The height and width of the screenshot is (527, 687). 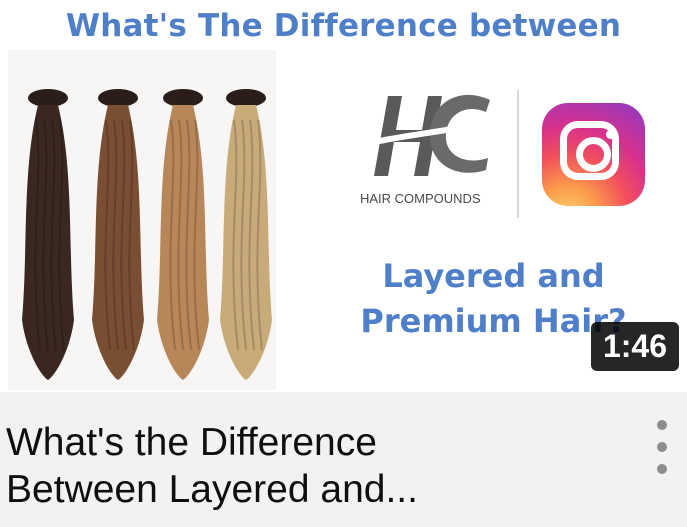 What do you see at coordinates (493, 276) in the screenshot?
I see `thumbnail-subheading-line1: Layered and` at bounding box center [493, 276].